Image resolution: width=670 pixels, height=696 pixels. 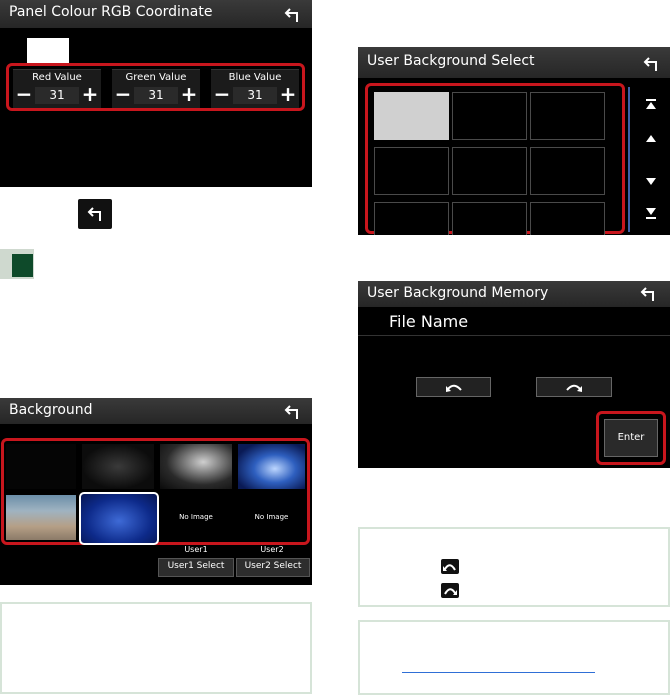 What do you see at coordinates (90, 94) in the screenshot?
I see `red-plus-button: +` at bounding box center [90, 94].